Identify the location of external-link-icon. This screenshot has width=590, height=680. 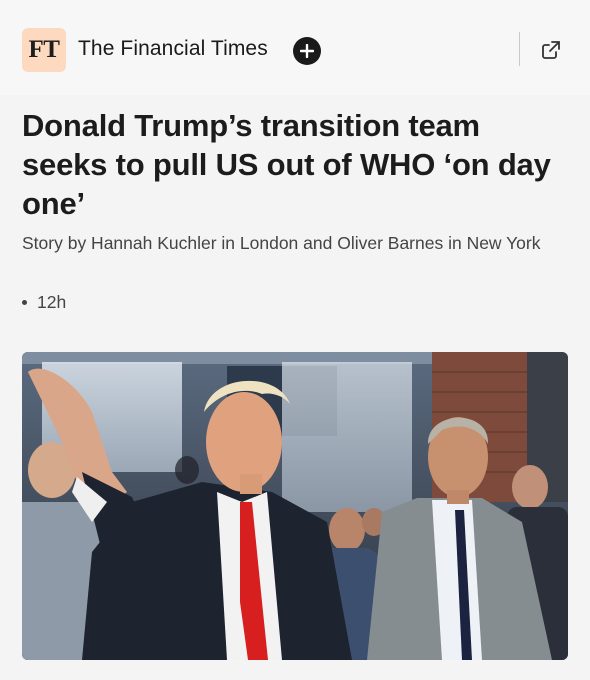
(551, 50).